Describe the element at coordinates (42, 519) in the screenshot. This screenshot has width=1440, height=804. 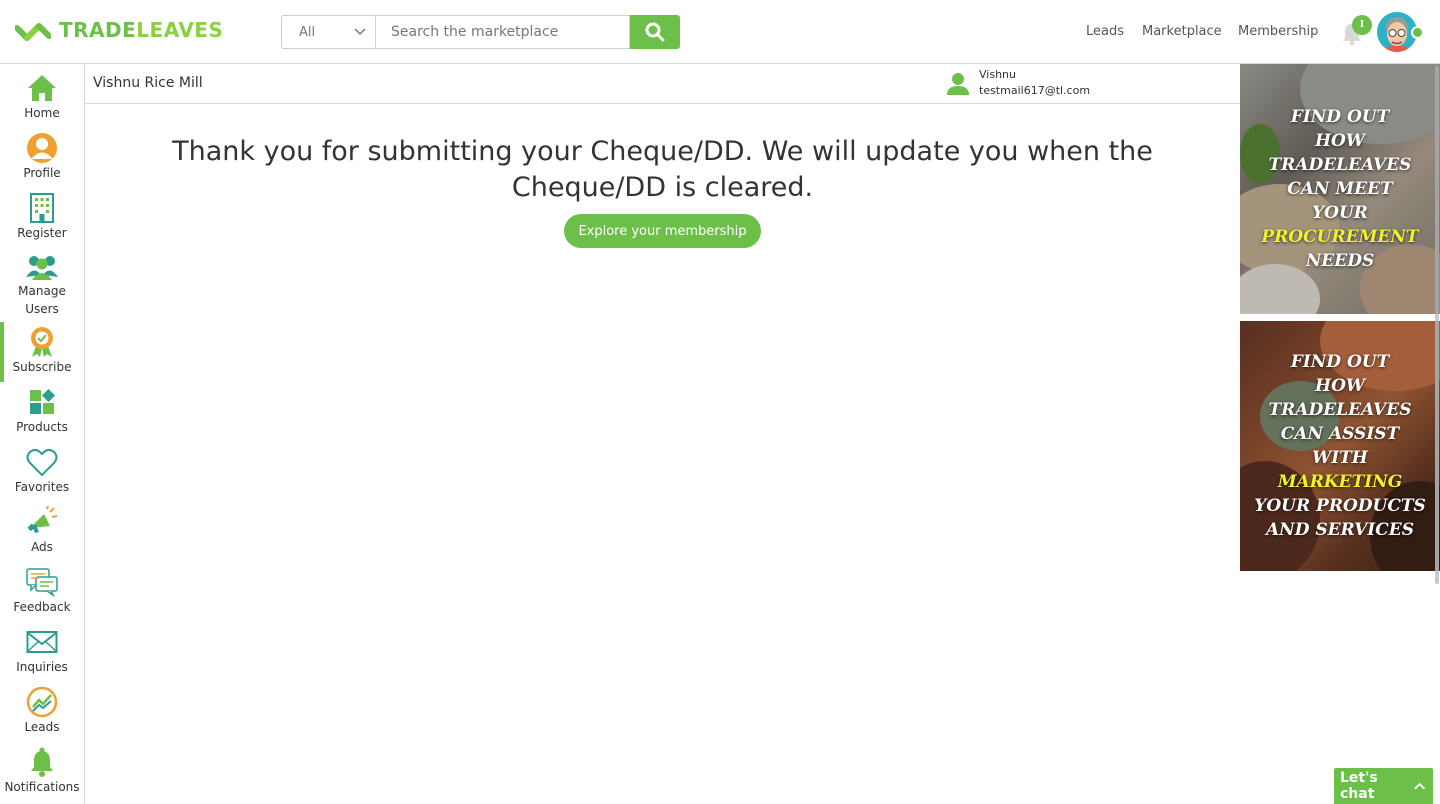
I see `megaphone-icon` at that location.